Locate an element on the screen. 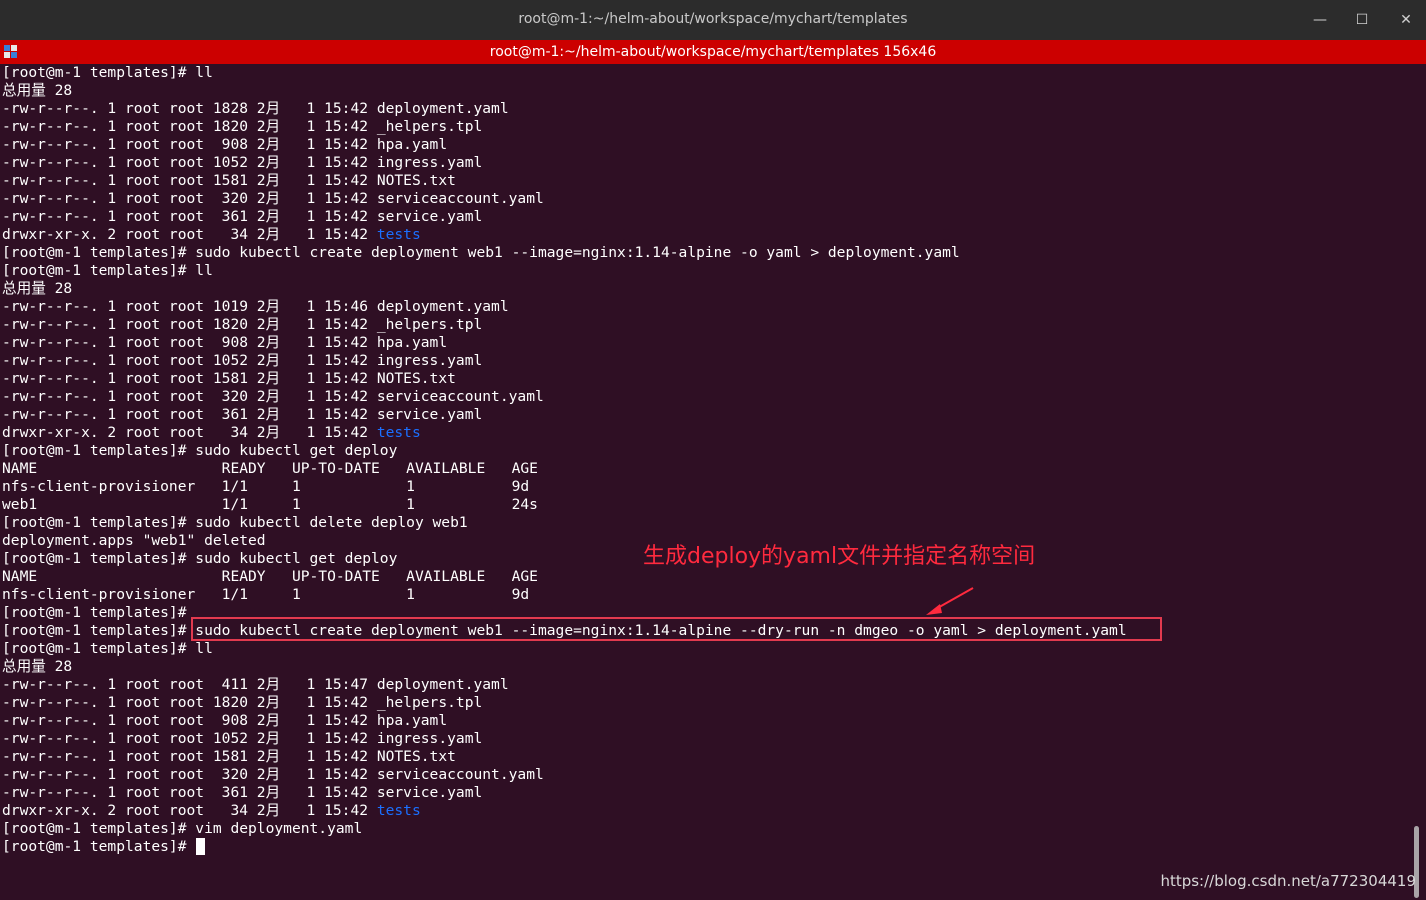 Image resolution: width=1426 pixels, height=900 pixels. terminal-line-text: deployment.apps "web1" deleted is located at coordinates (134, 540).